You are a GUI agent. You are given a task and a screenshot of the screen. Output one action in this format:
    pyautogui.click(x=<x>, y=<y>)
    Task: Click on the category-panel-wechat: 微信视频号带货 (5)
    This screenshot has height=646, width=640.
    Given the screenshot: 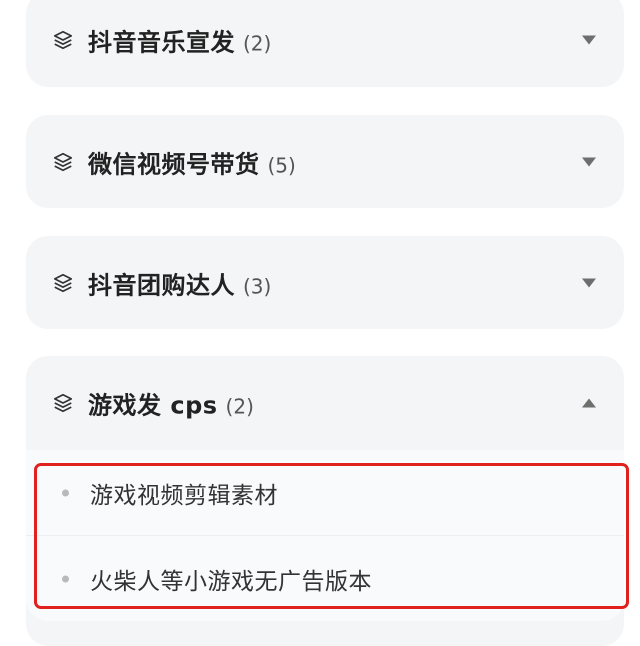 What is the action you would take?
    pyautogui.click(x=325, y=161)
    